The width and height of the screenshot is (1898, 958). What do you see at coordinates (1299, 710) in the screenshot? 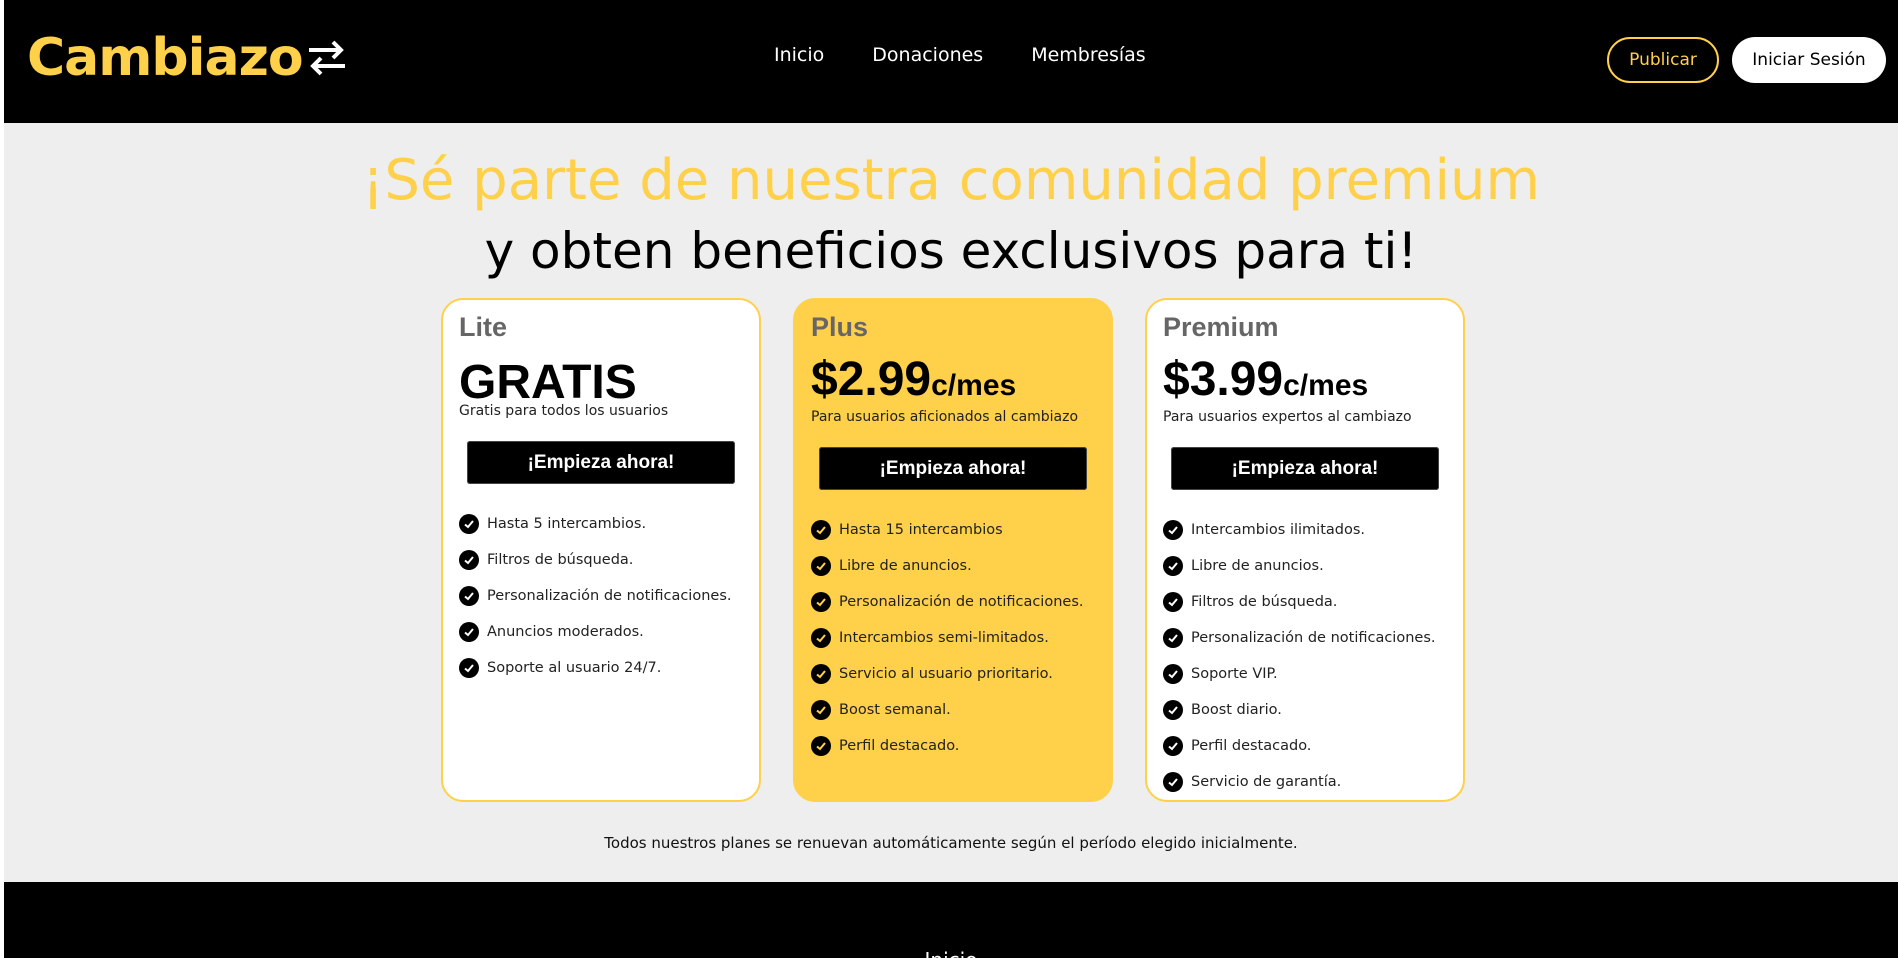
I see `feature-item: Boost diario.` at bounding box center [1299, 710].